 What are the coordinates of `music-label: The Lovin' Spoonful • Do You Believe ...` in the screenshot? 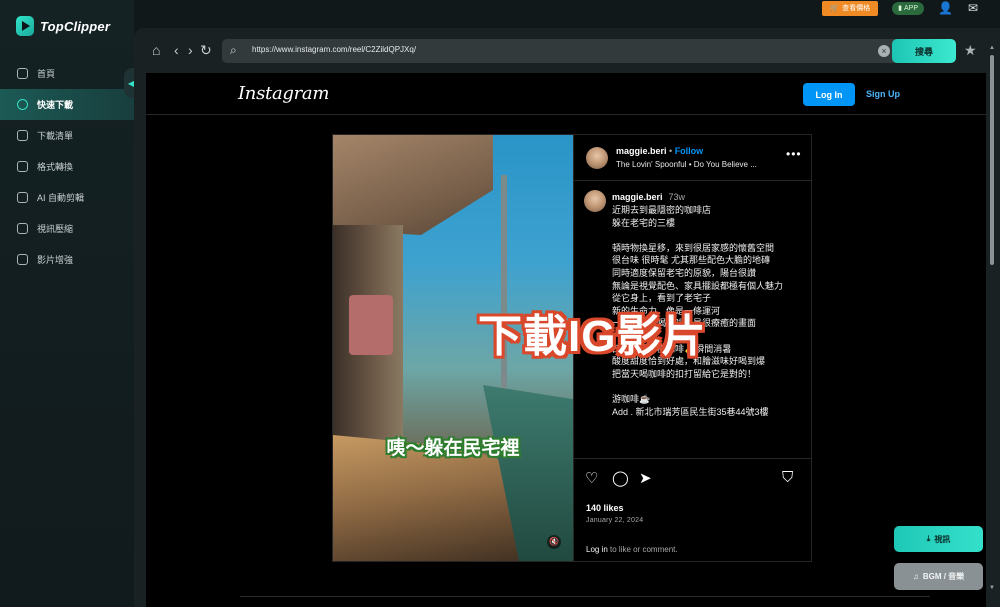 It's located at (686, 164).